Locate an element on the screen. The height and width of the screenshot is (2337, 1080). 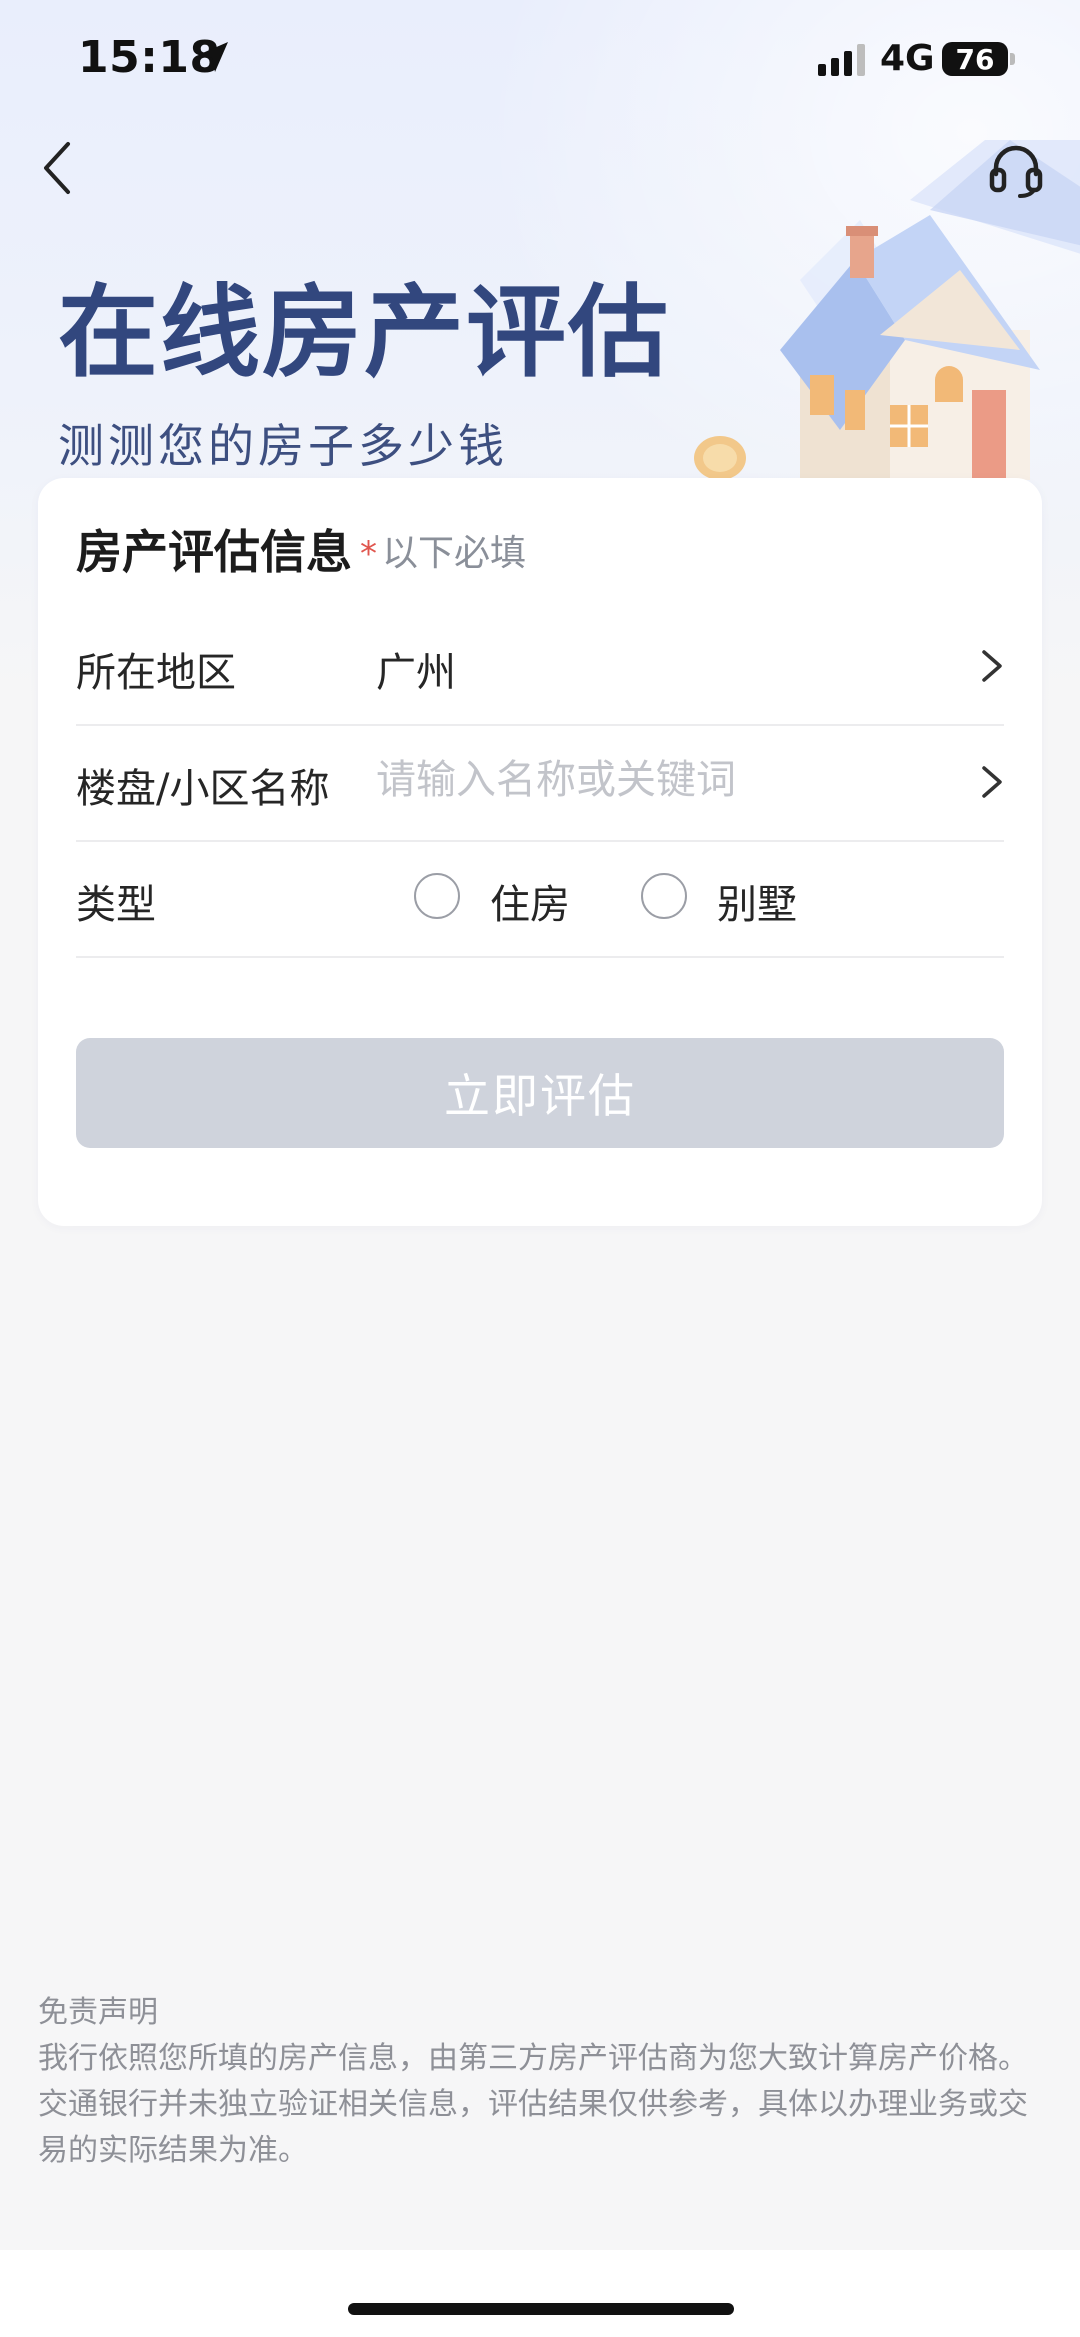
chevron-left-icon is located at coordinates (58, 168).